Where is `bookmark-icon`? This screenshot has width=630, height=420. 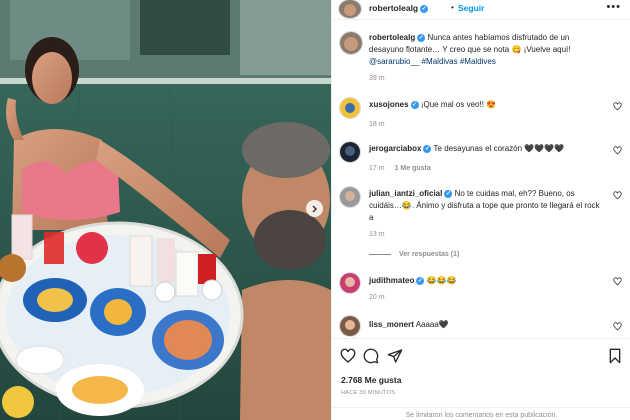 bookmark-icon is located at coordinates (615, 356).